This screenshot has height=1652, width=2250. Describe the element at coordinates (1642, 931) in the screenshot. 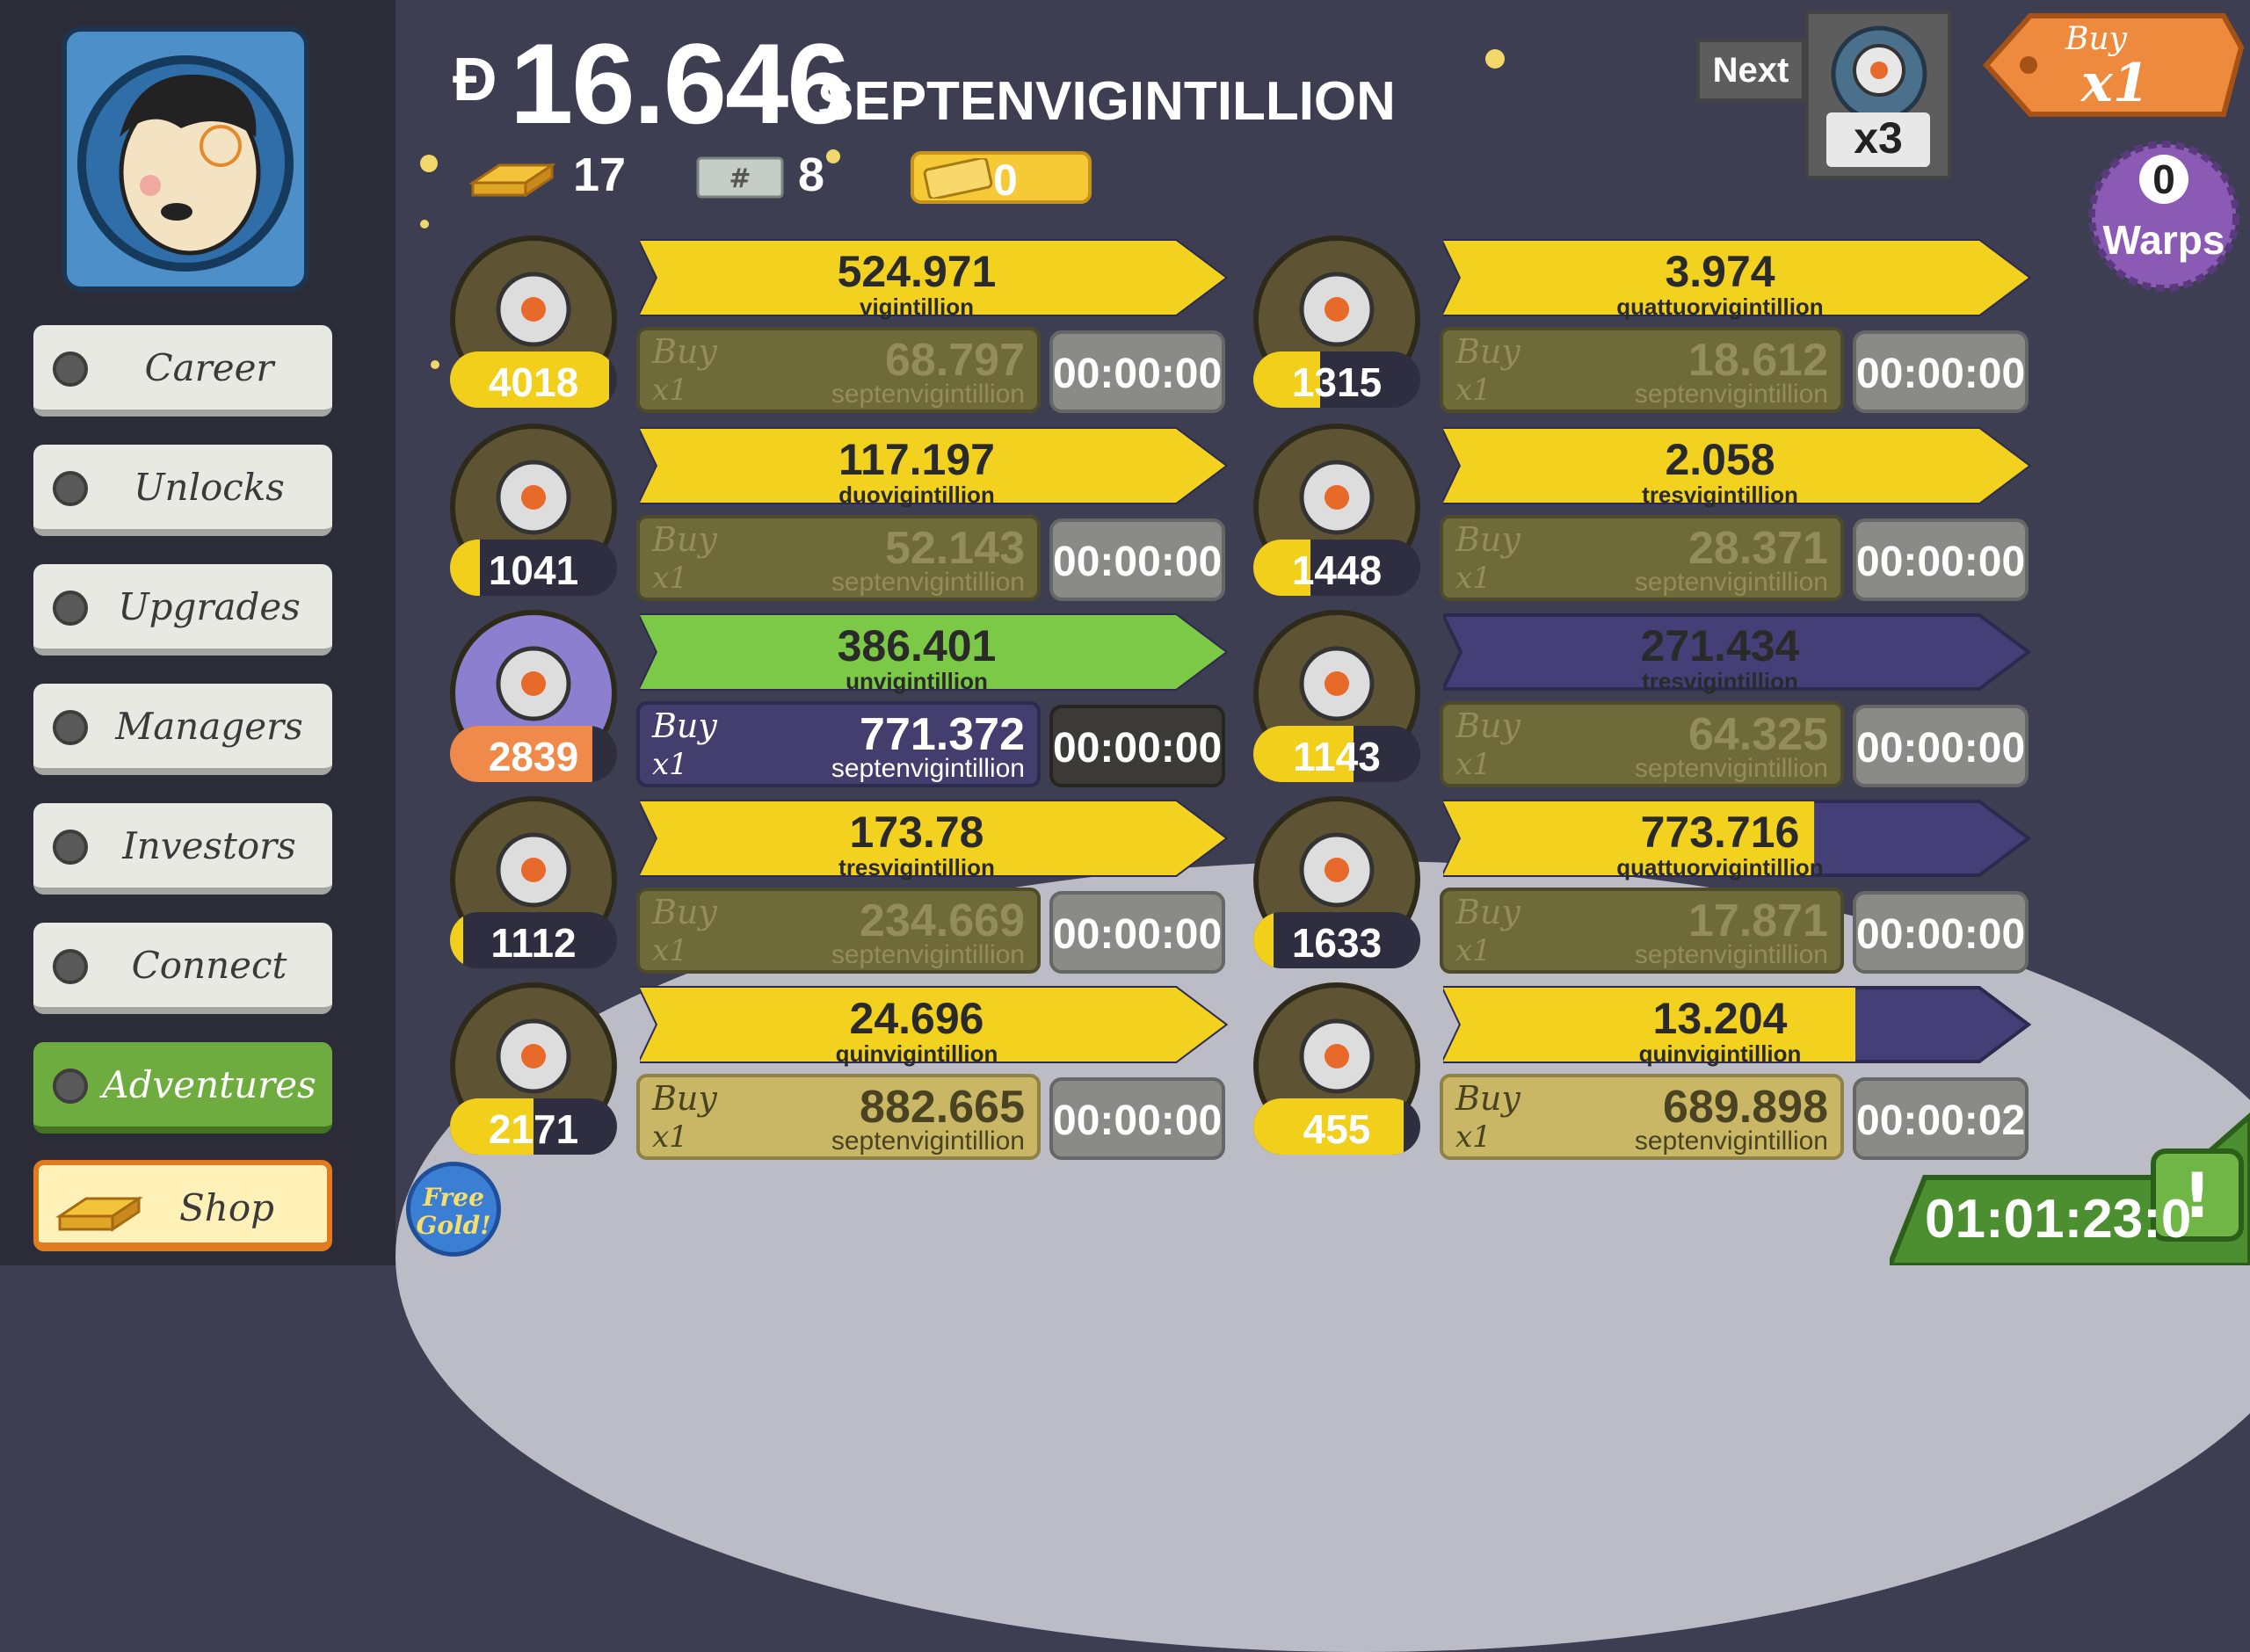

I see `buy-business-button: Buy x1 17.871 septenvigintillion` at that location.